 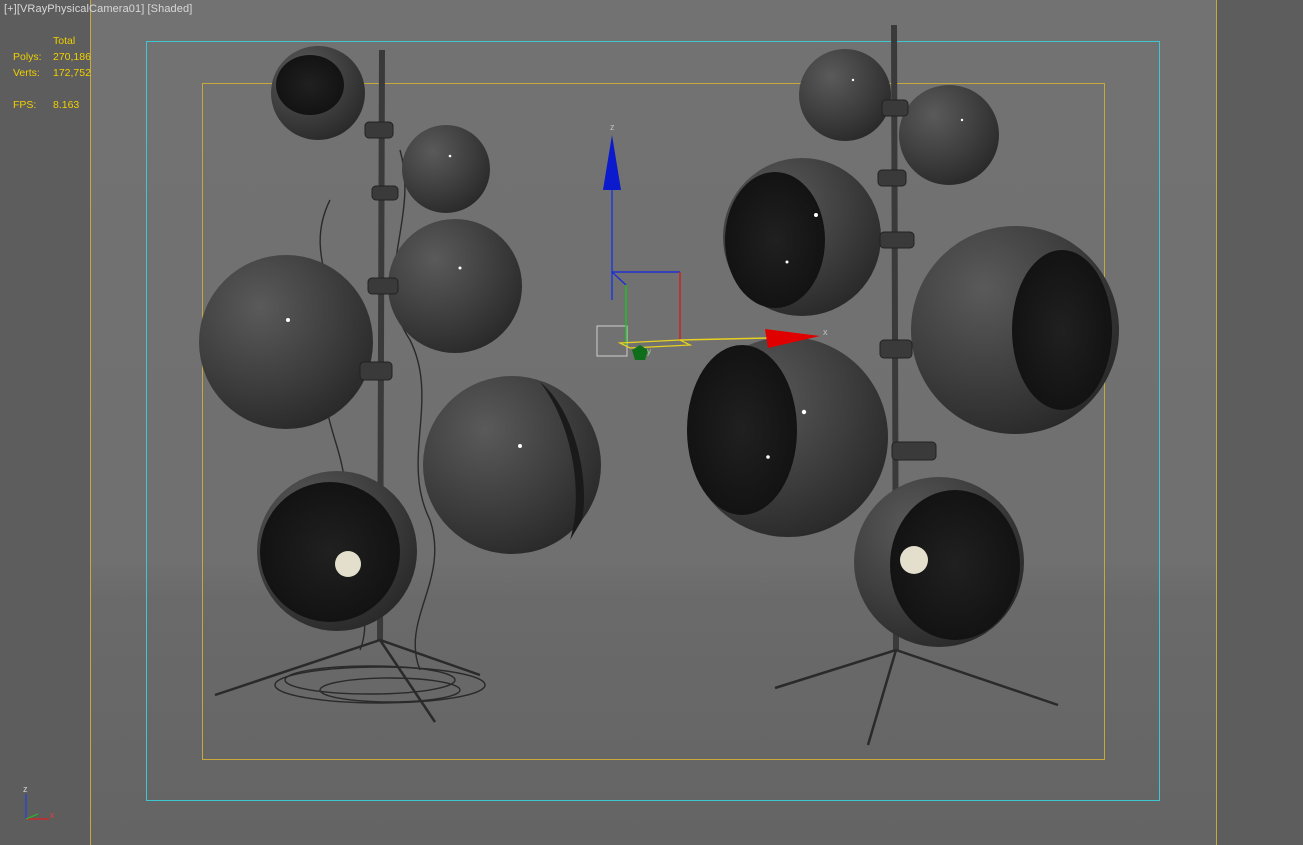 I want to click on viewport-camera-button: [VRayPhysicalCamera01], so click(x=81, y=9).